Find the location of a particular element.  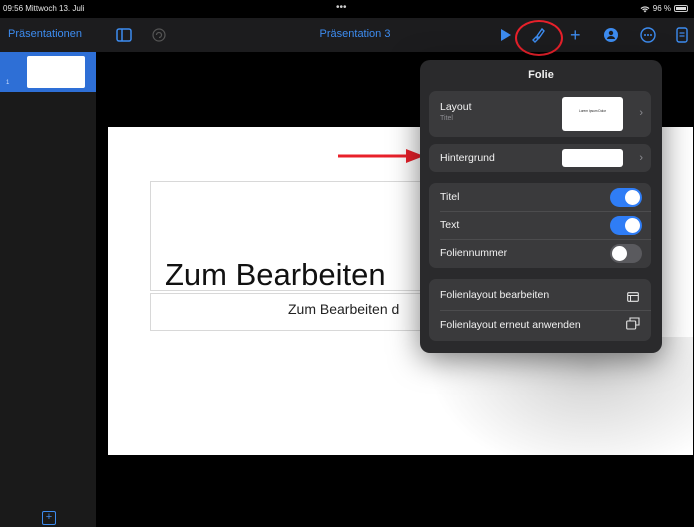

reapply-slide-layout-label: Folienlayout erneut anwenden is located at coordinates (510, 325).